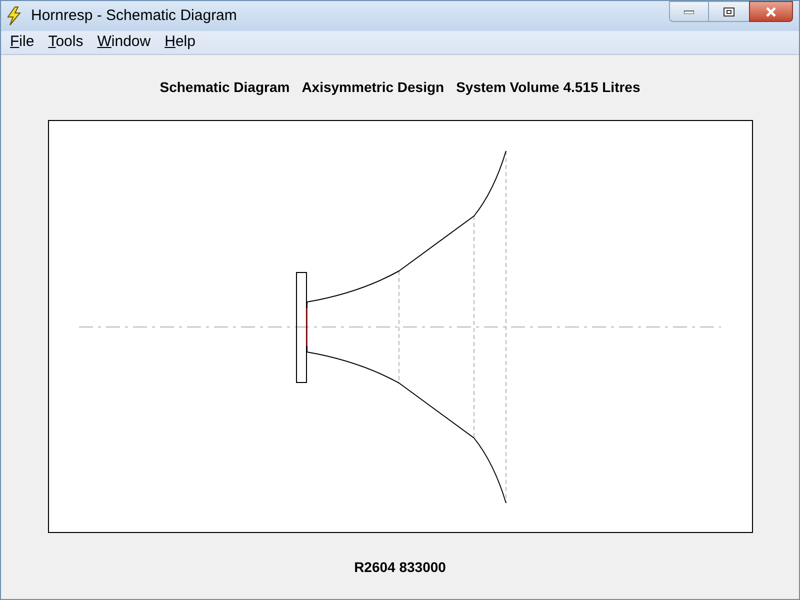 Image resolution: width=800 pixels, height=600 pixels. I want to click on heading-text: System Volume 4.515 Litres, so click(548, 87).